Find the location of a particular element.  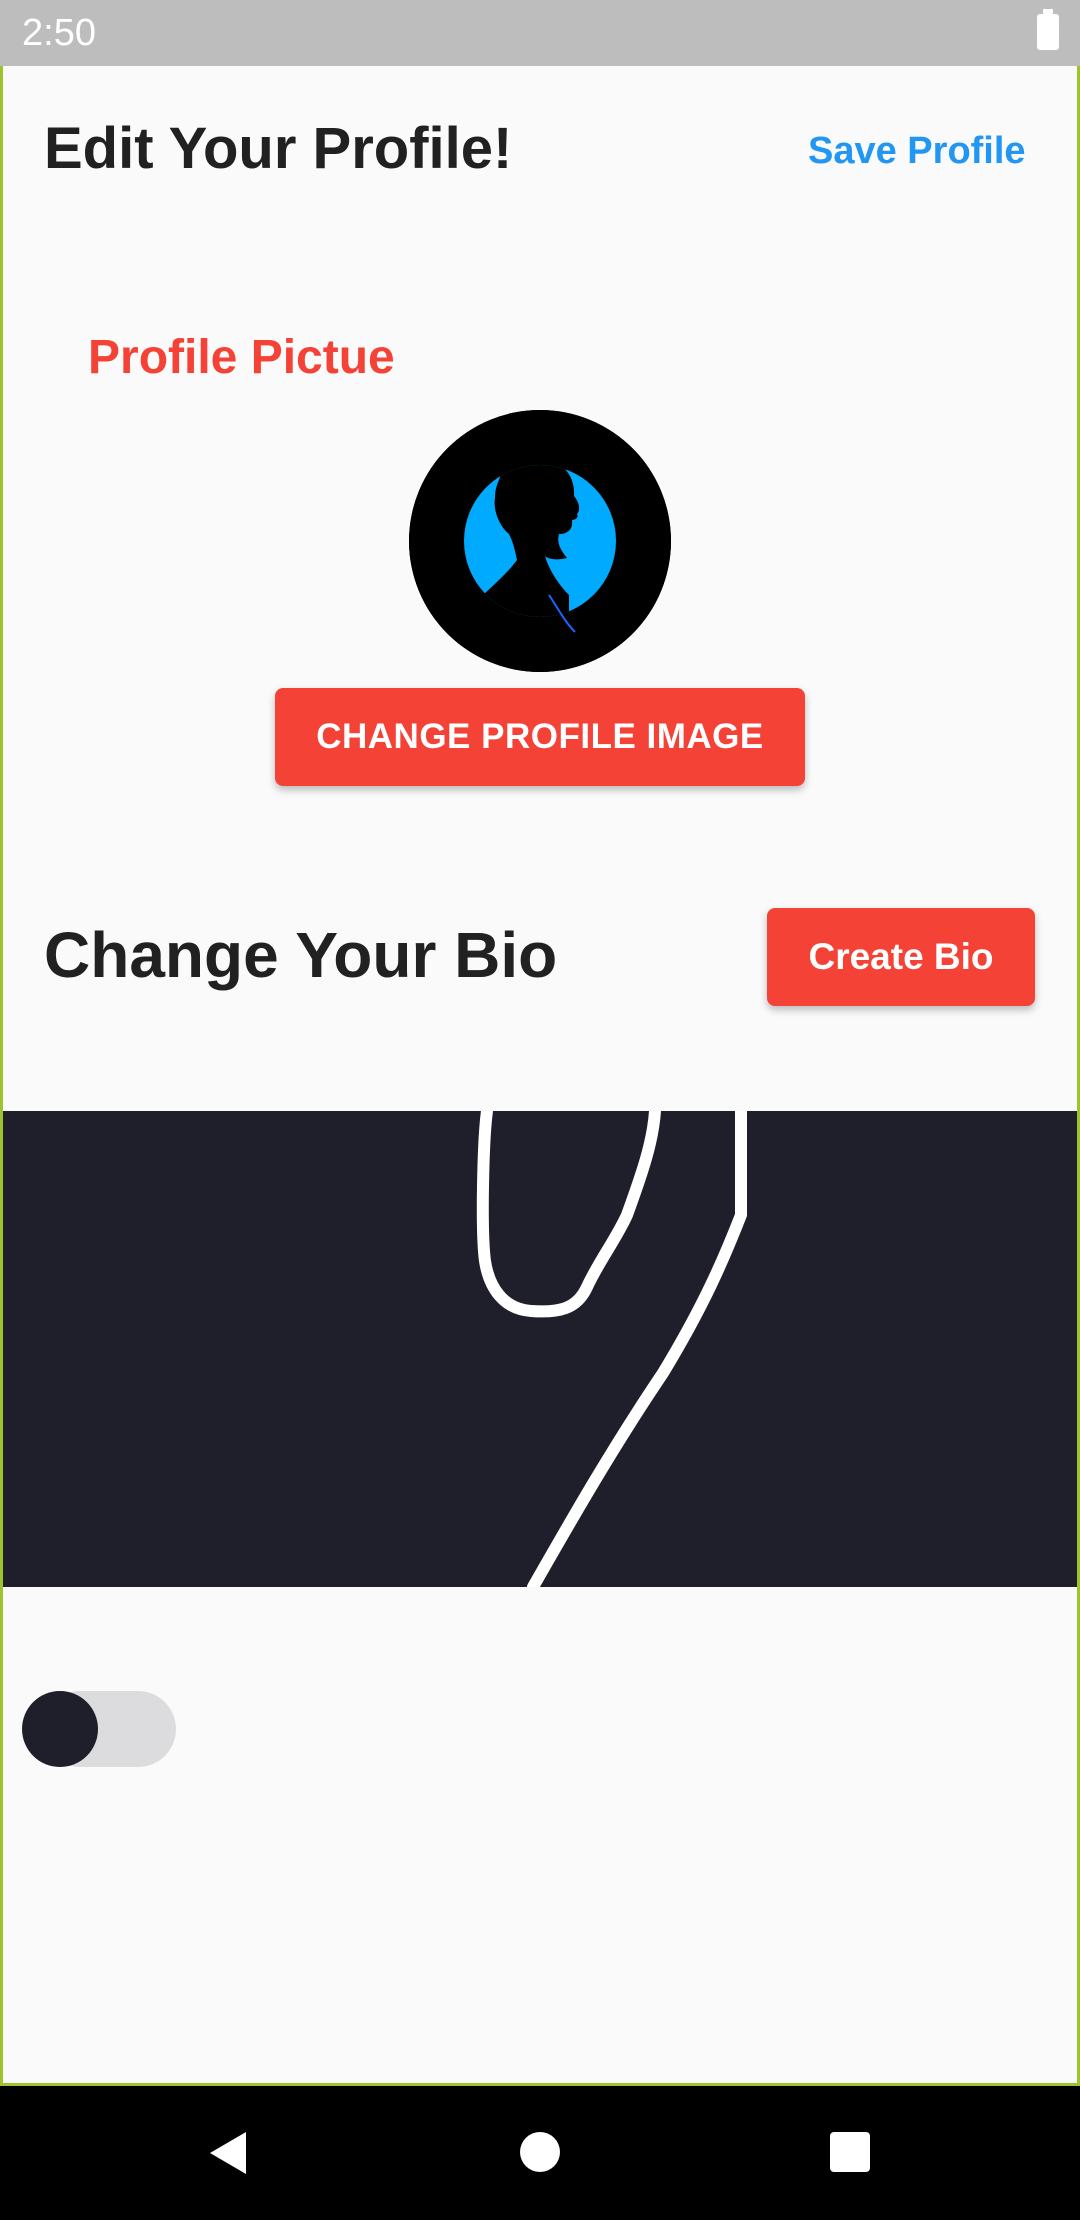

home-icon is located at coordinates (540, 2152).